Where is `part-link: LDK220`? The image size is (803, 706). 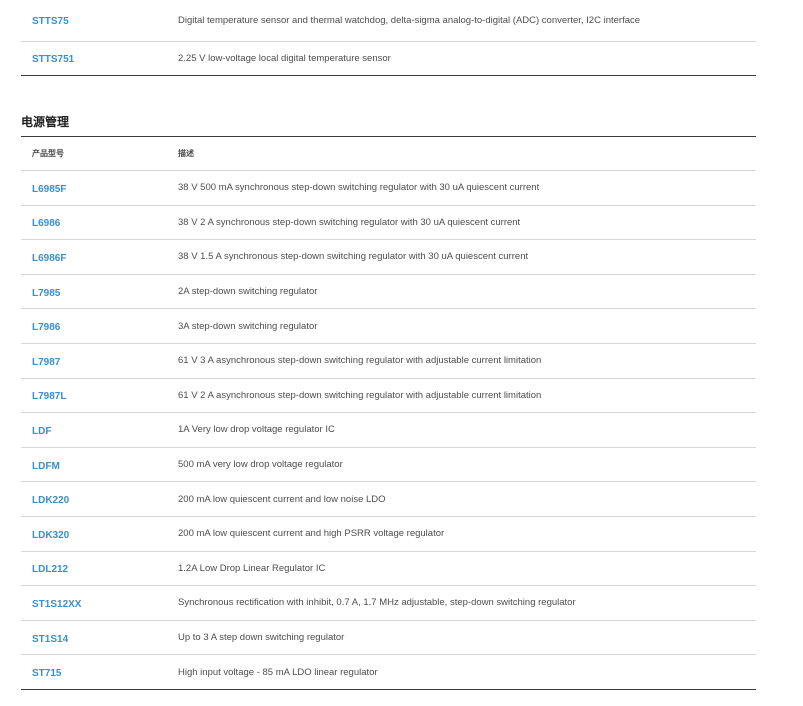
part-link: LDK220 is located at coordinates (50, 500).